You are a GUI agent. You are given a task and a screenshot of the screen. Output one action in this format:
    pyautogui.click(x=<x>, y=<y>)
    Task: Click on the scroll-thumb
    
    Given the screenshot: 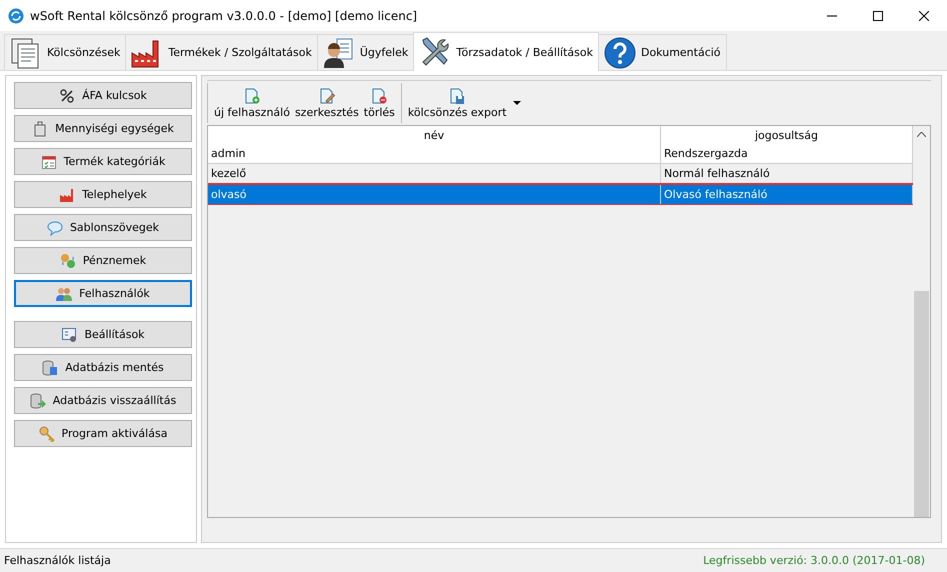 What is the action you would take?
    pyautogui.click(x=921, y=404)
    